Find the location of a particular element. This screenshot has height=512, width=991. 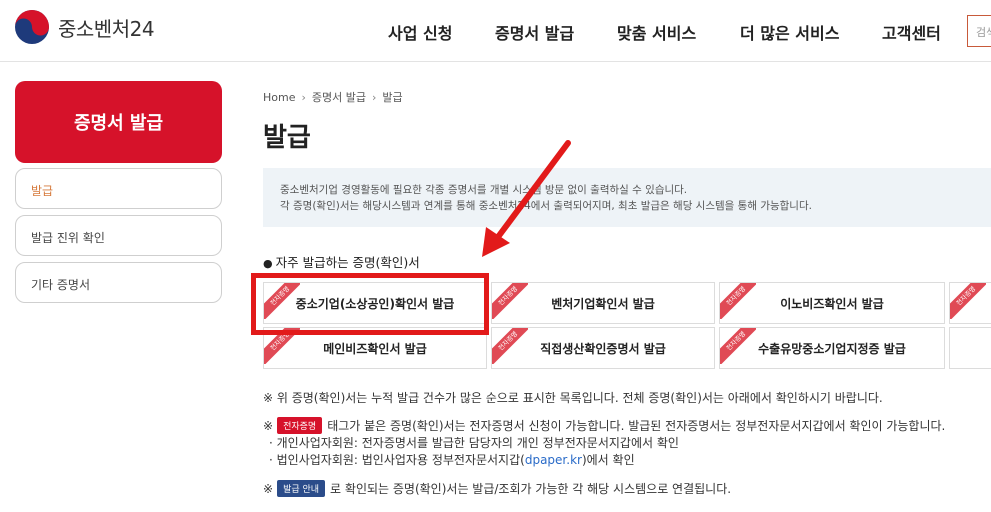

frequent-heading: ● 자주 발급하는 증명(확인)서 is located at coordinates (341, 262).